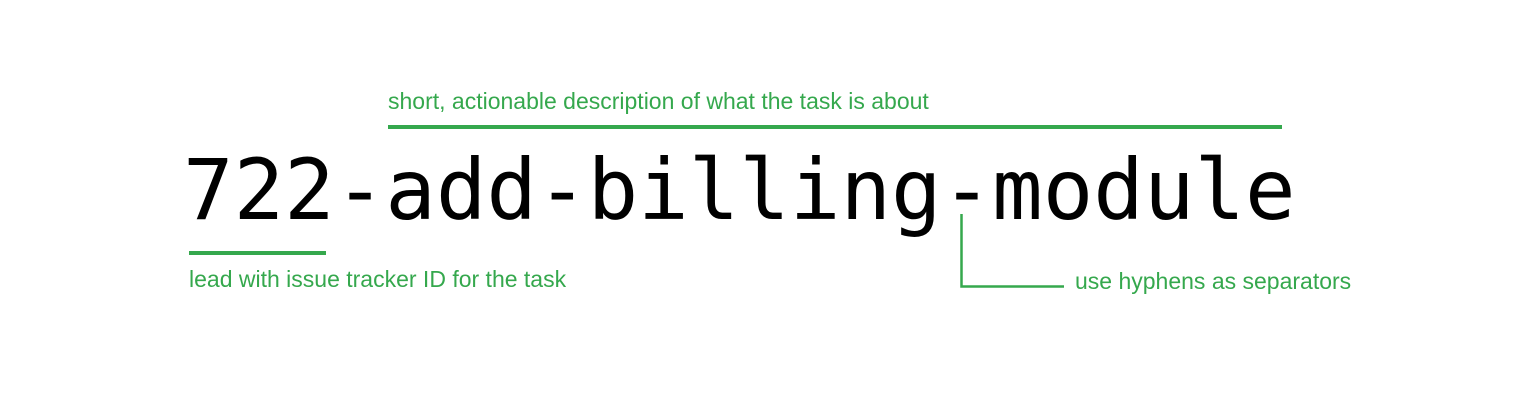 The height and width of the screenshot is (400, 1536). Describe the element at coordinates (257, 253) in the screenshot. I see `issue-id-underline` at that location.